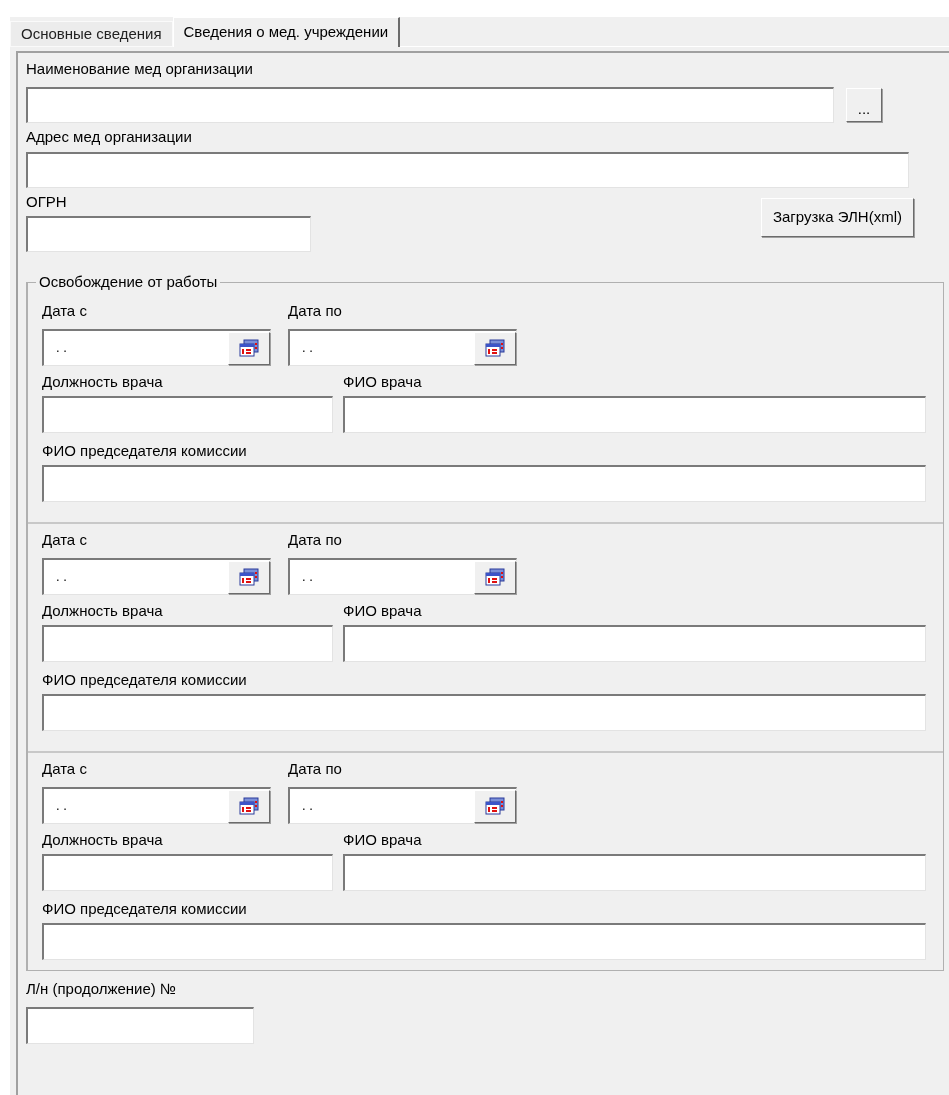  I want to click on field-label: Наименование мед организации, so click(140, 69).